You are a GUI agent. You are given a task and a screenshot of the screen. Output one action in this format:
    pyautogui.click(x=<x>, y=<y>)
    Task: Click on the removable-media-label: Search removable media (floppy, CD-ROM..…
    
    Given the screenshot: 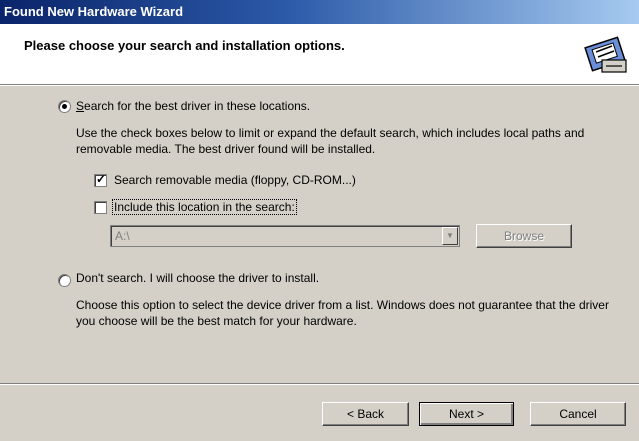 What is the action you would take?
    pyautogui.click(x=235, y=180)
    